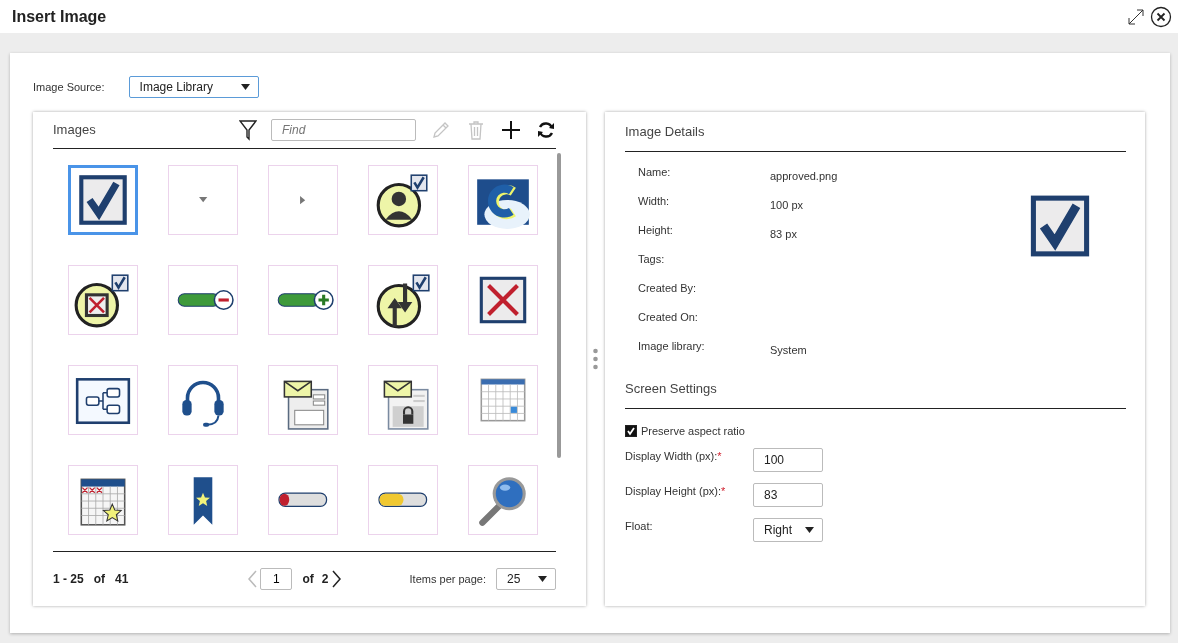 The width and height of the screenshot is (1178, 643). Describe the element at coordinates (665, 131) in the screenshot. I see `panel-title: Image Details` at that location.